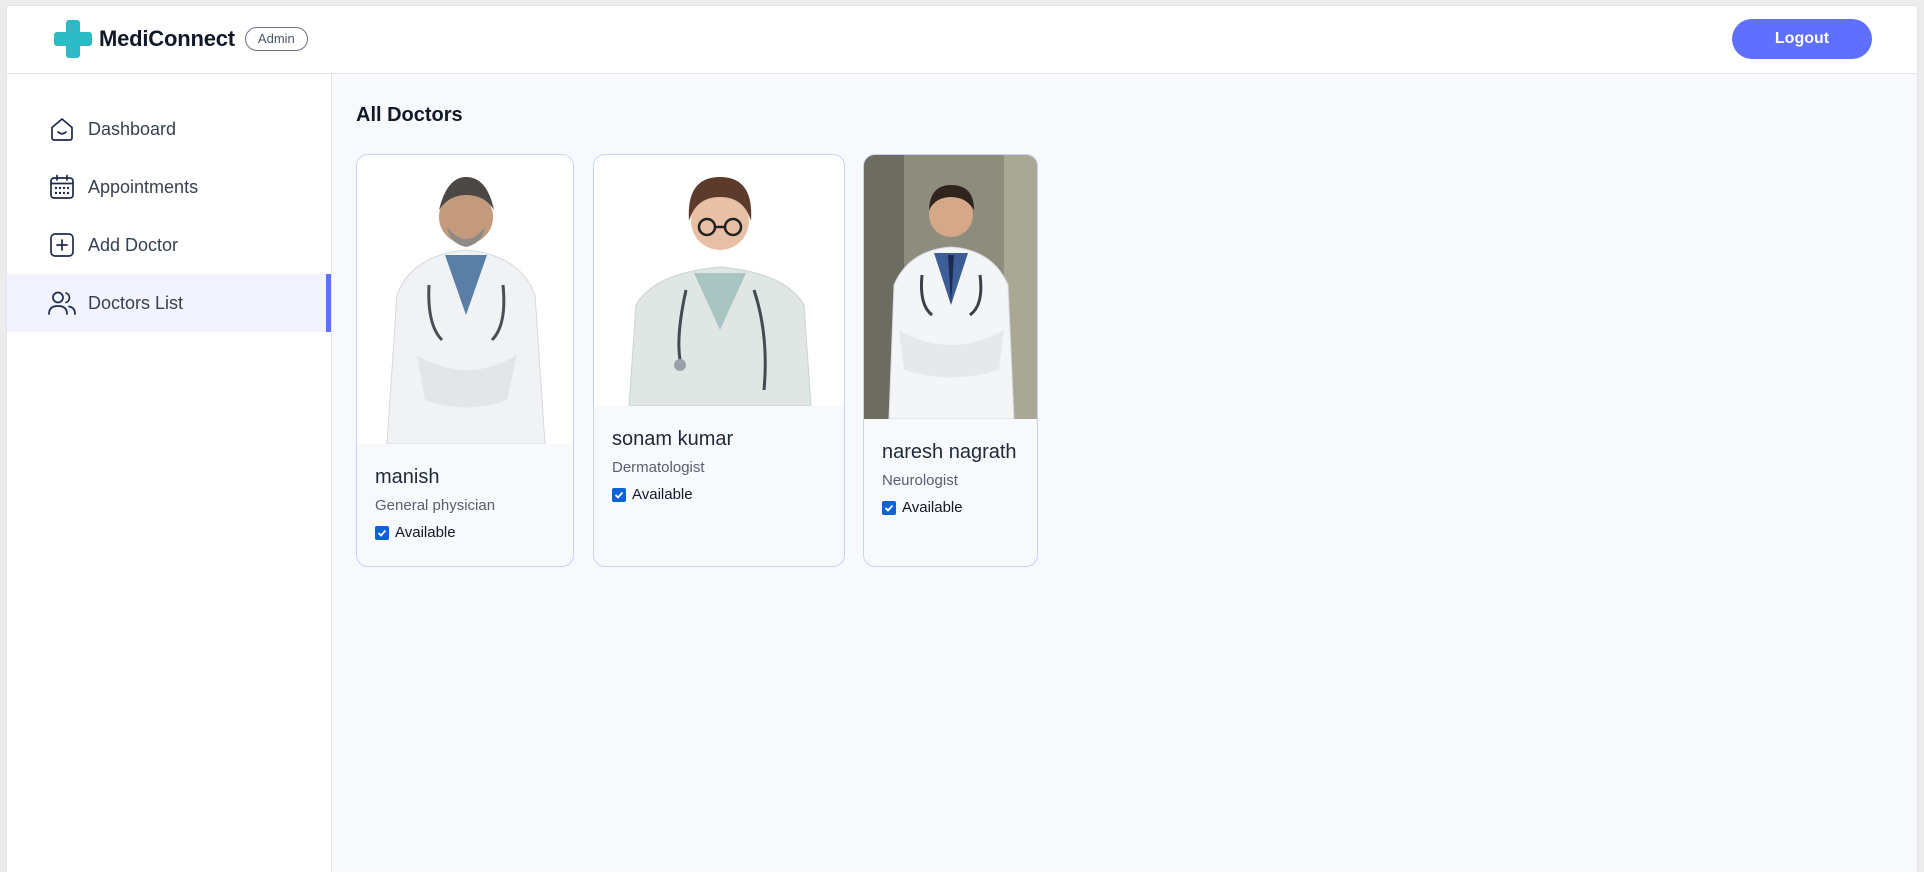 The width and height of the screenshot is (1924, 872). What do you see at coordinates (920, 480) in the screenshot?
I see `doctor-speciality: Neurologist` at bounding box center [920, 480].